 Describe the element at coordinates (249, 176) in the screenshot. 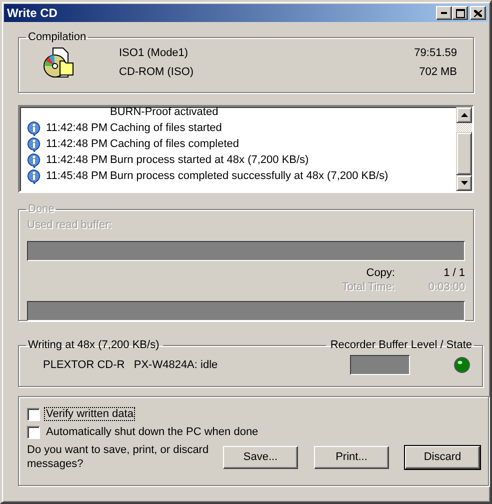

I see `log-message: Burn process completed successfully at 48x (7,200 KB/s)` at that location.